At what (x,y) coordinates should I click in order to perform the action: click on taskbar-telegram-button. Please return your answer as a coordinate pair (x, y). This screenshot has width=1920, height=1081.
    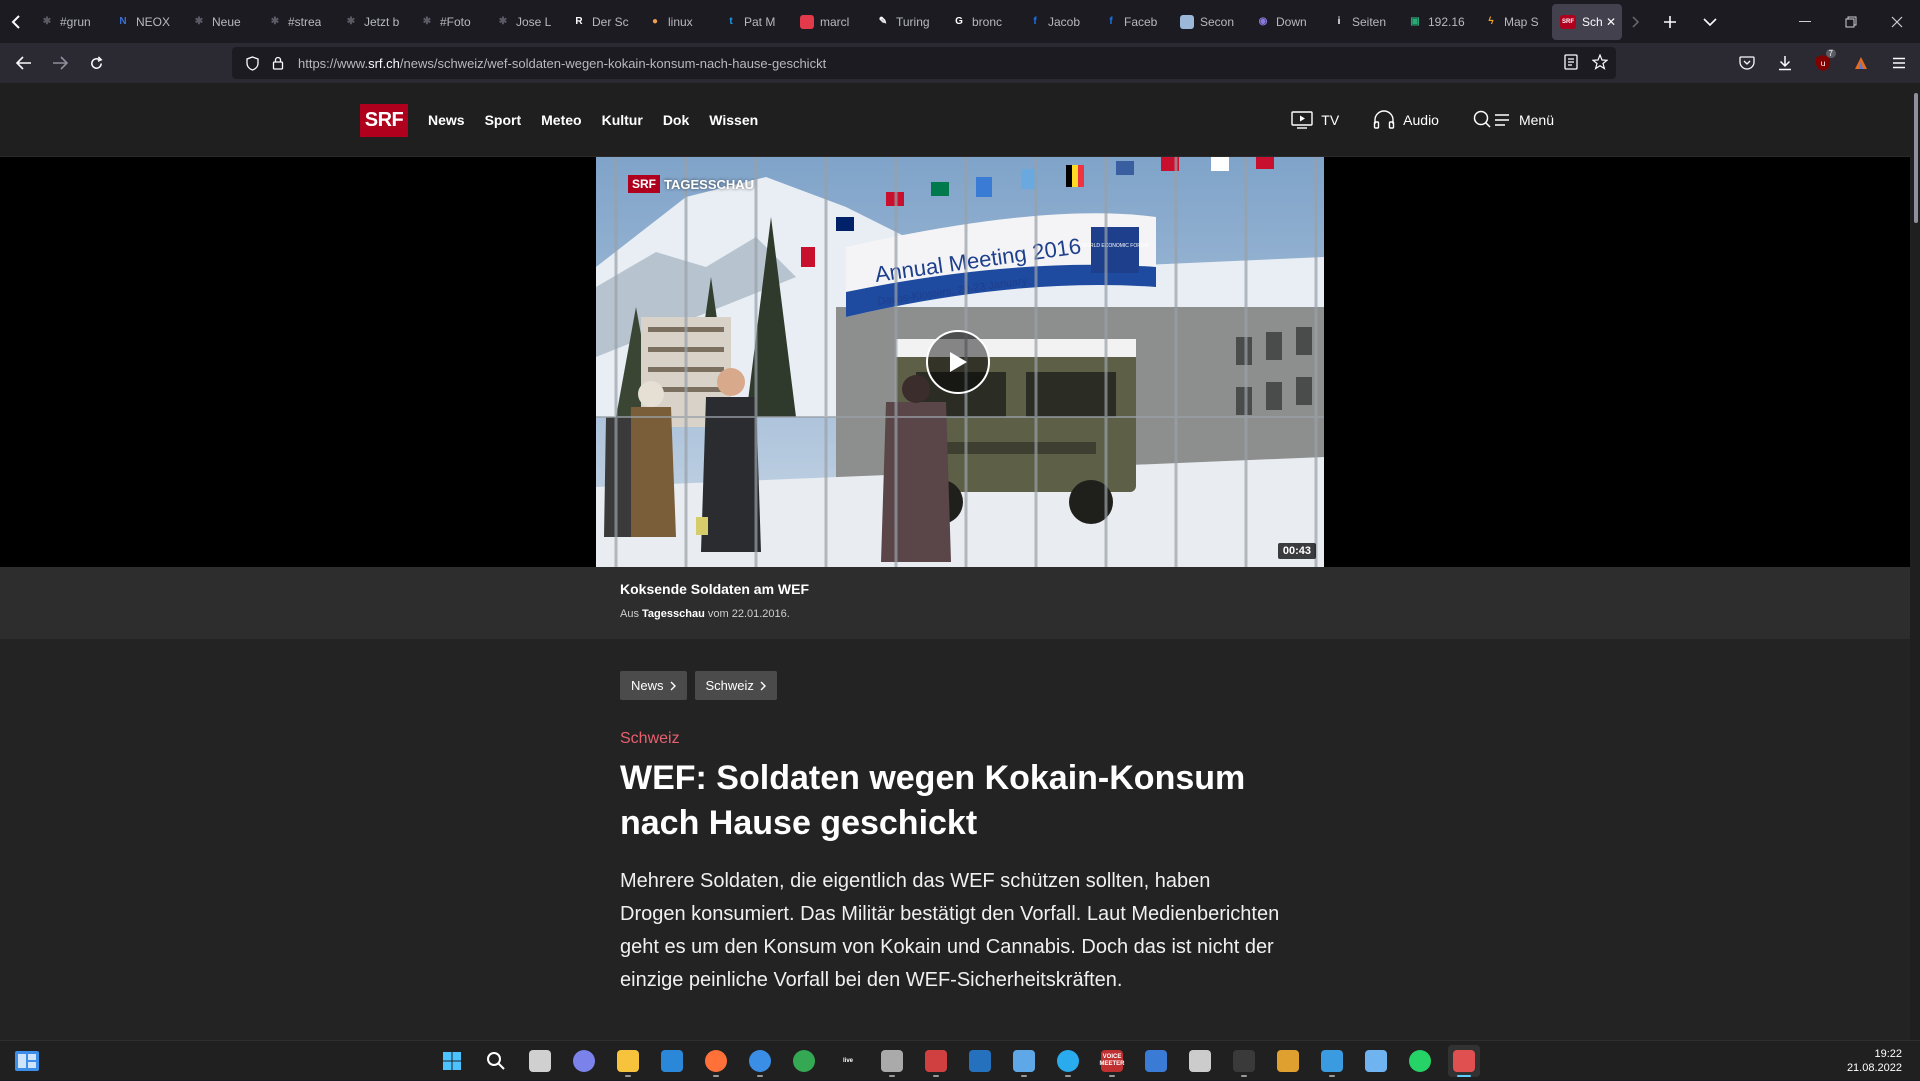
    Looking at the image, I should click on (1068, 1061).